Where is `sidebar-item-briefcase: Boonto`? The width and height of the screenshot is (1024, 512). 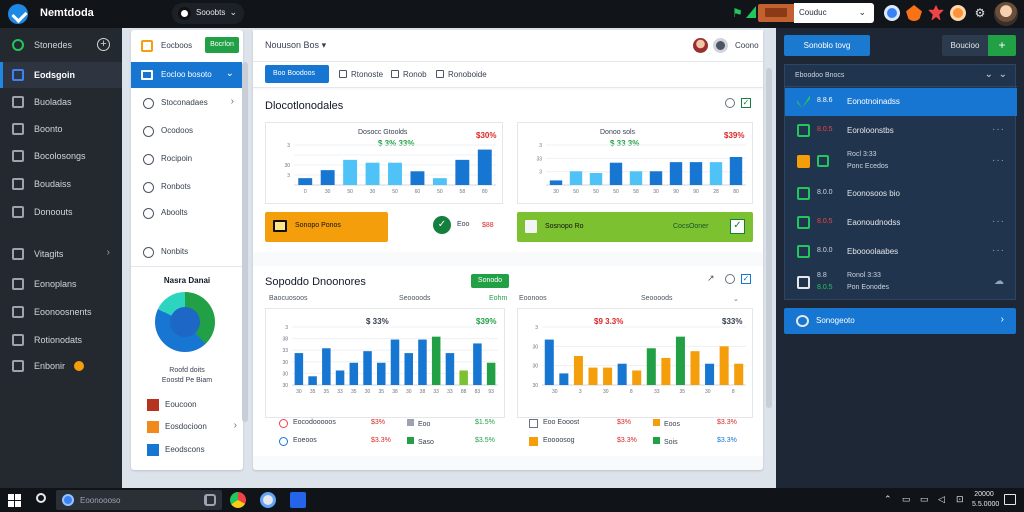
sidebar-item-briefcase: Boonto is located at coordinates (61, 129).